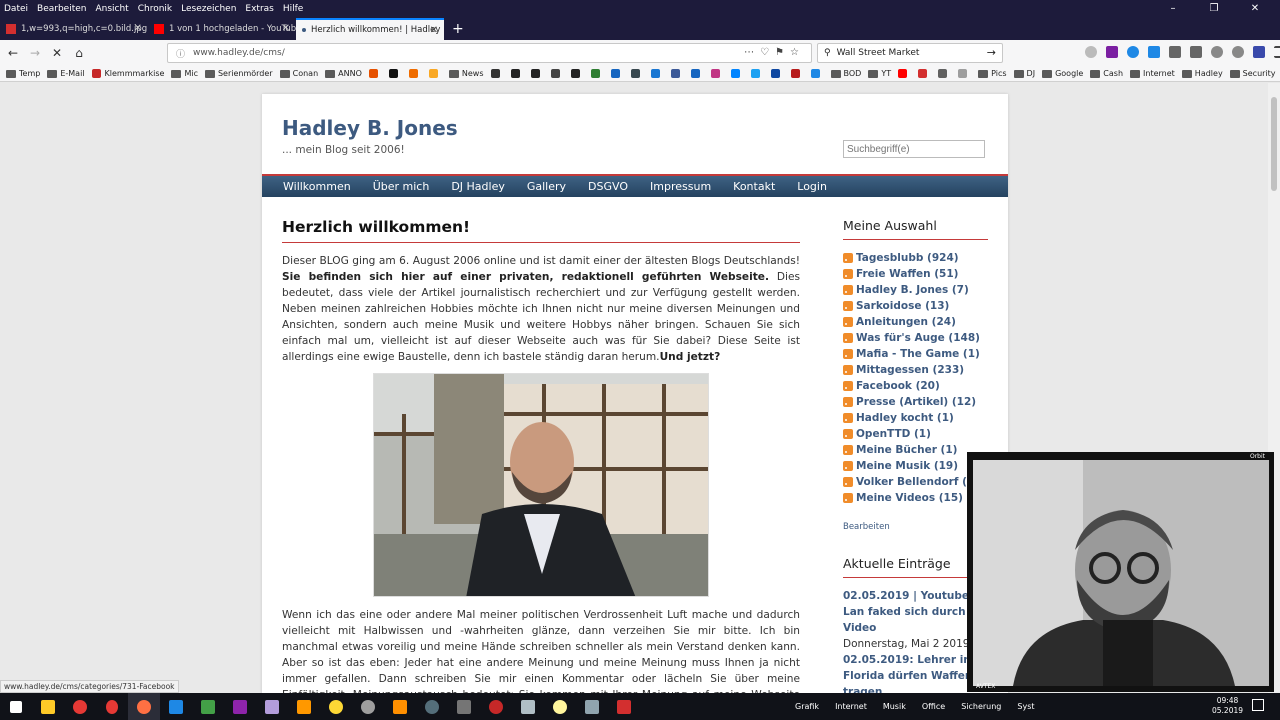 The width and height of the screenshot is (1280, 720). Describe the element at coordinates (1214, 9) in the screenshot. I see `restore-icon: ❐` at that location.